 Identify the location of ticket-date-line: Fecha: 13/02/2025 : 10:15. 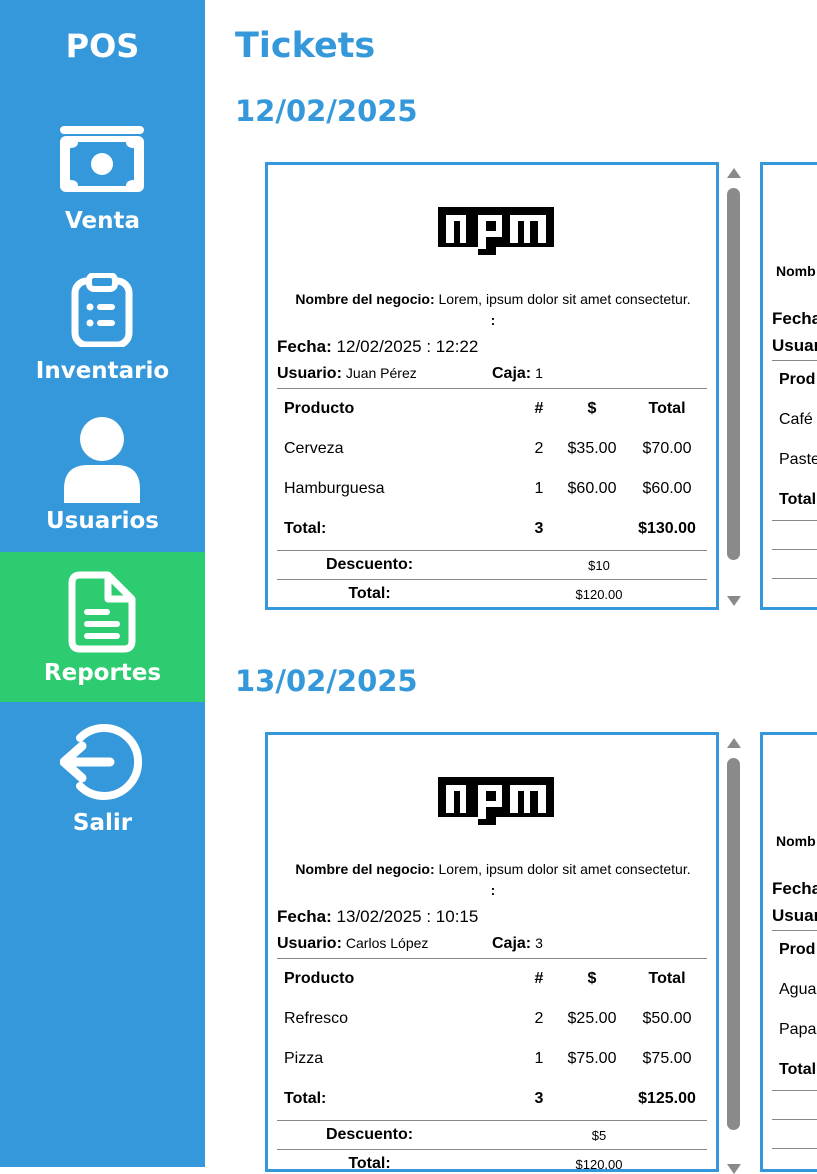
(377, 917).